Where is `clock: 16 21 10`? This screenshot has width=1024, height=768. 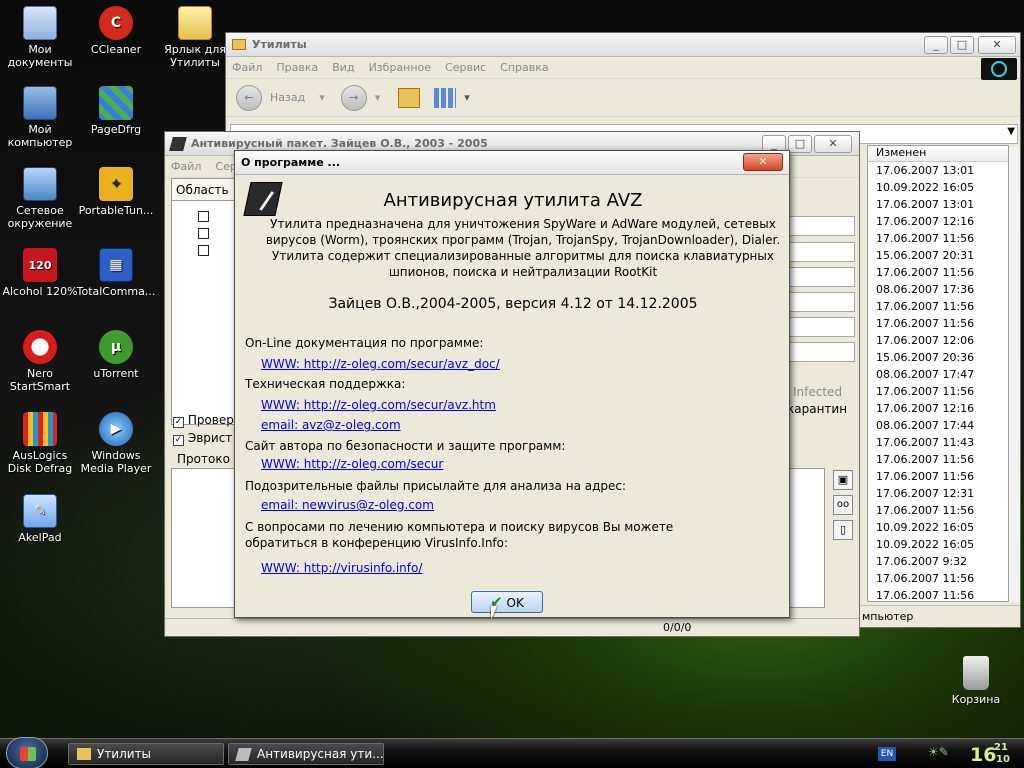
clock: 16 21 10 is located at coordinates (992, 754).